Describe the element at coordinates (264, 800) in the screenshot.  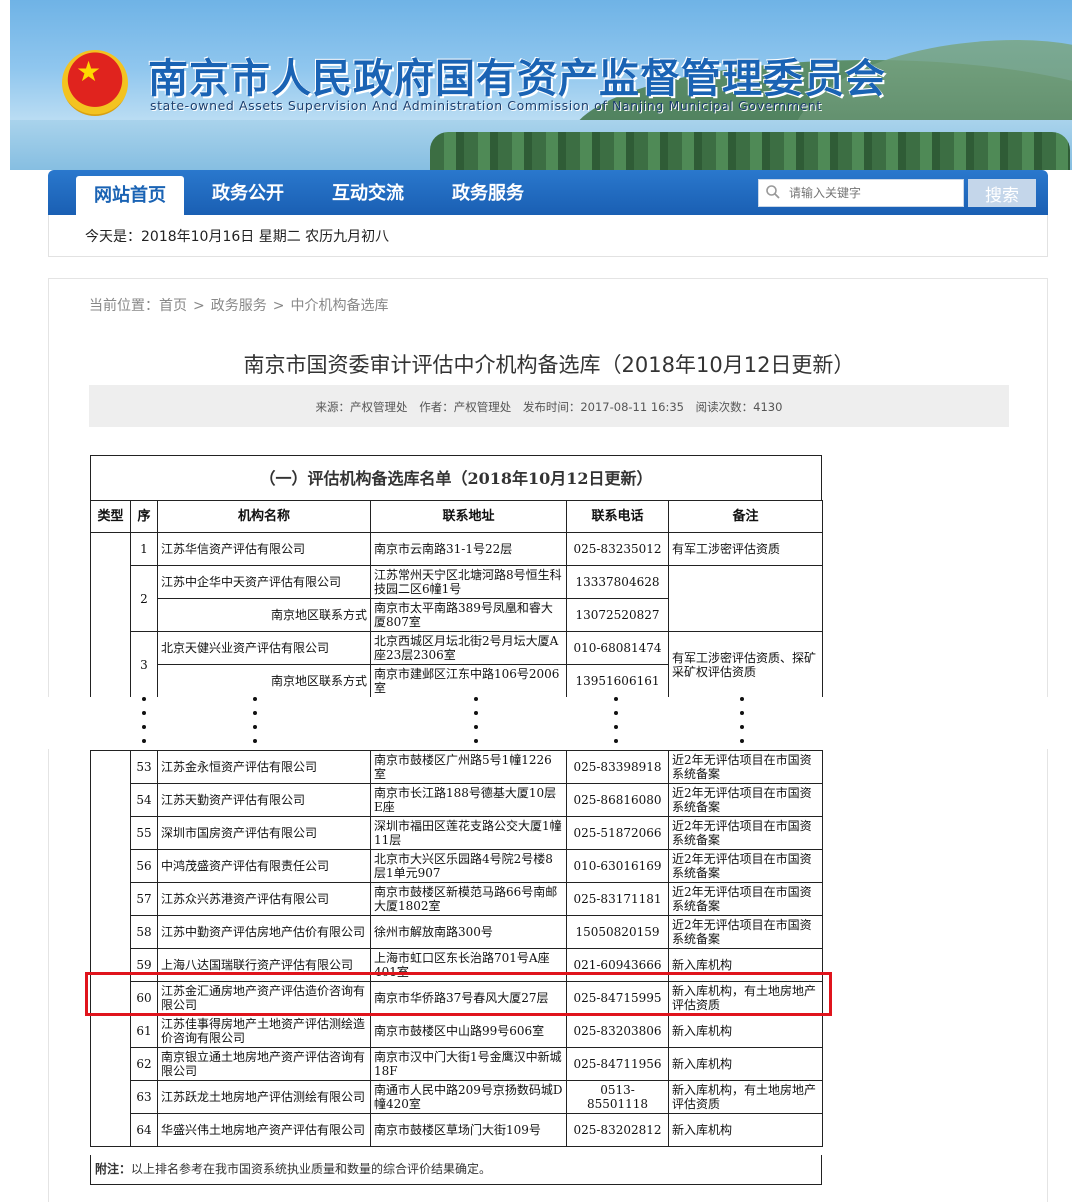
I see `row-name: 江苏天勤资产评估有限公司` at that location.